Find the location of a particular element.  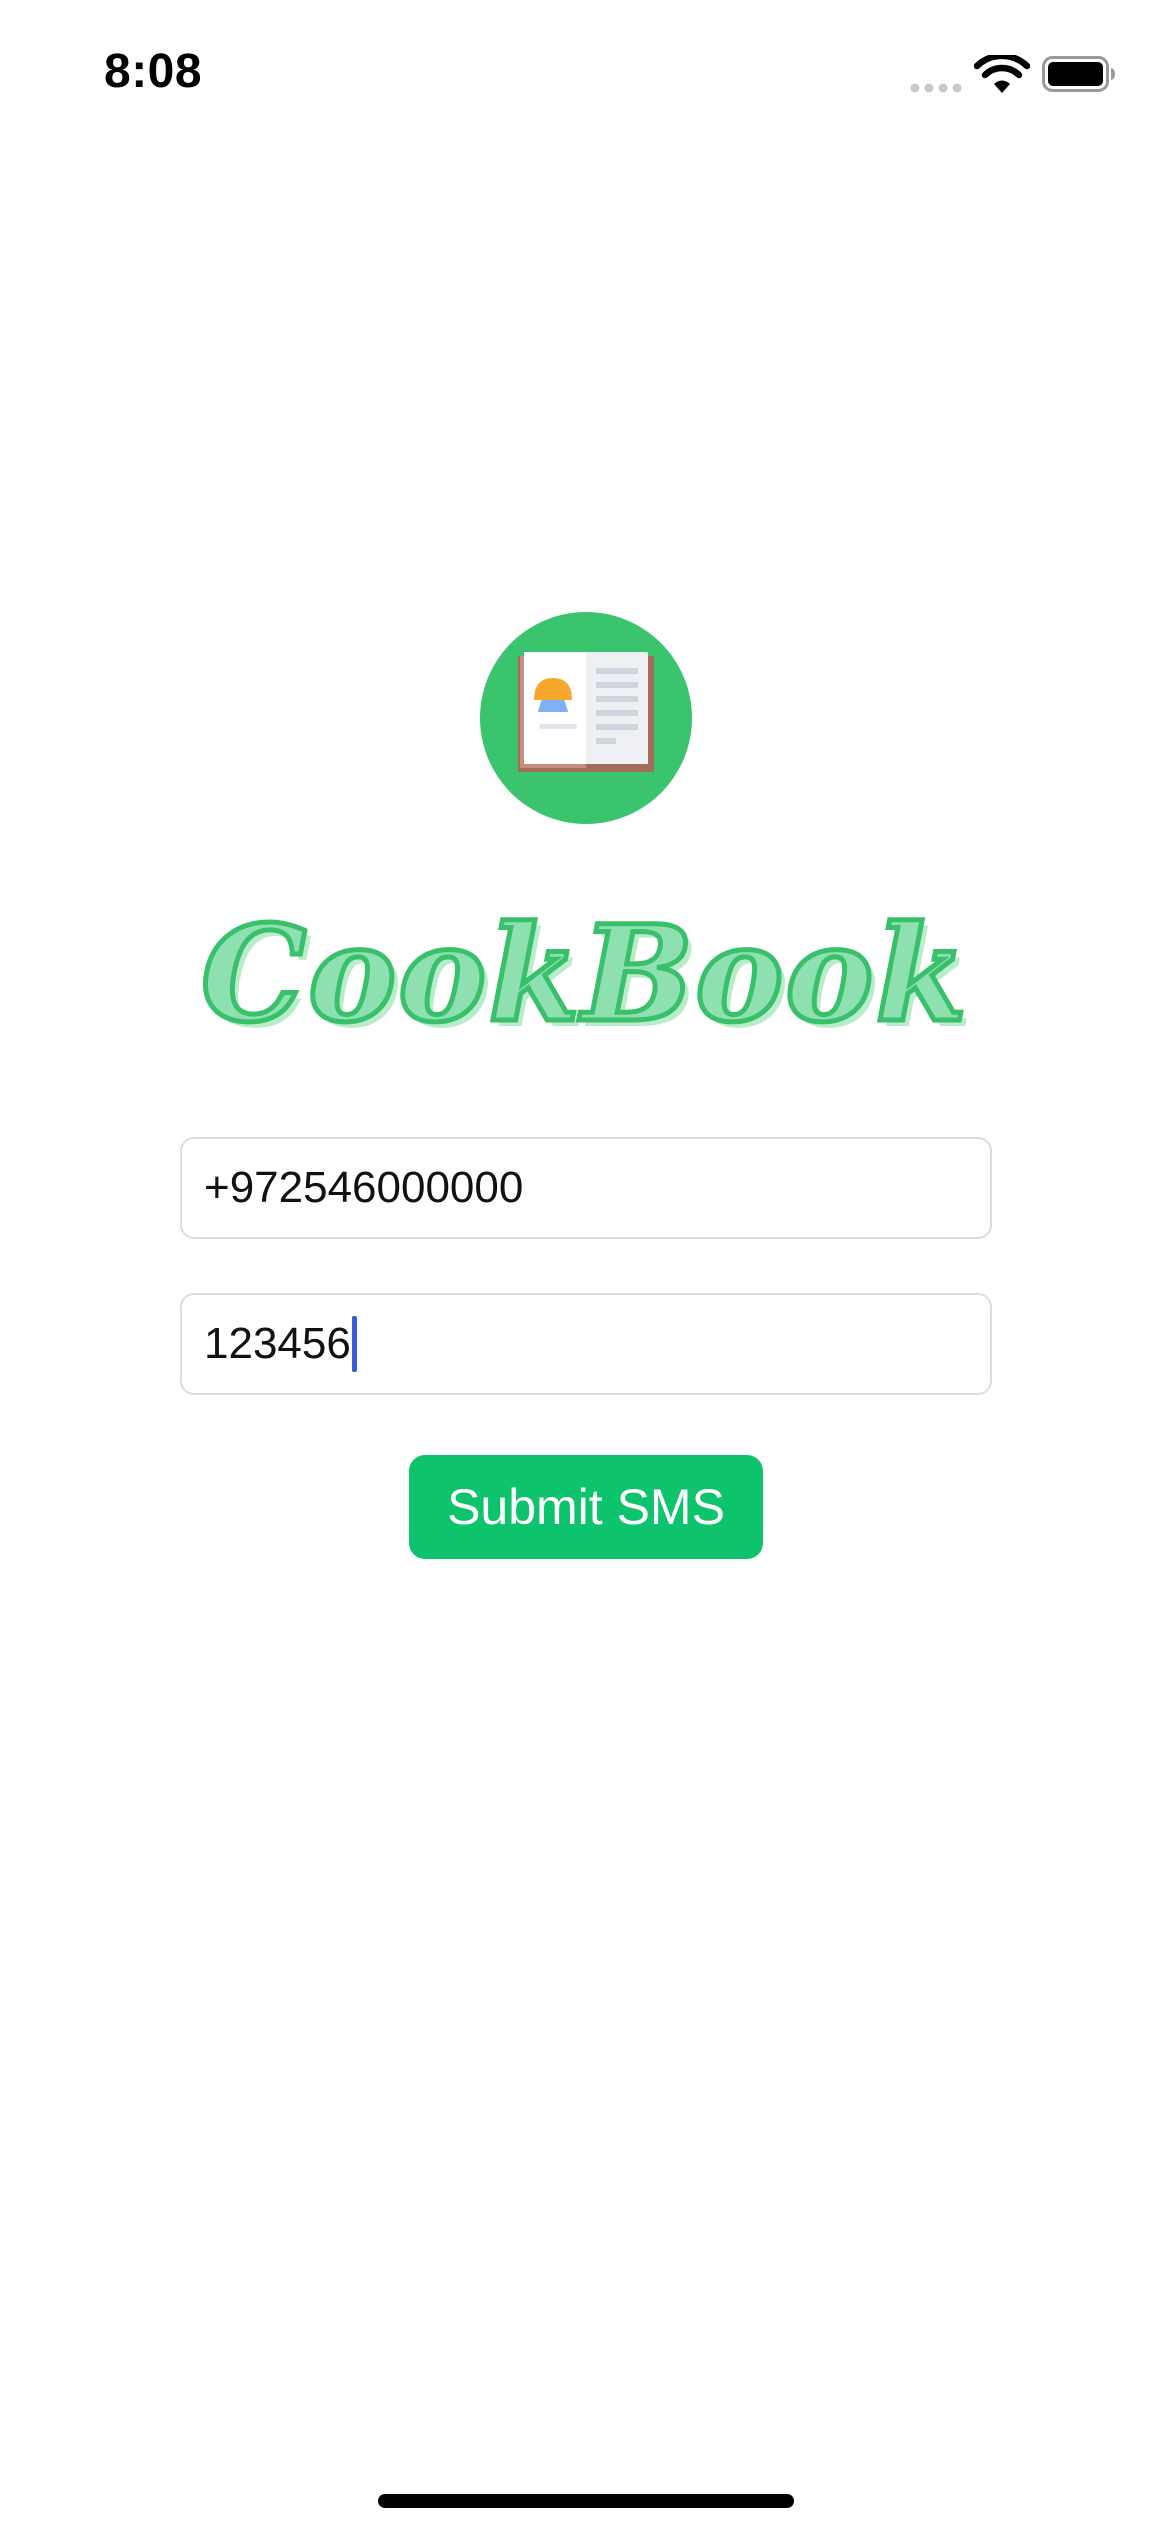

wifi-icon is located at coordinates (1002, 74).